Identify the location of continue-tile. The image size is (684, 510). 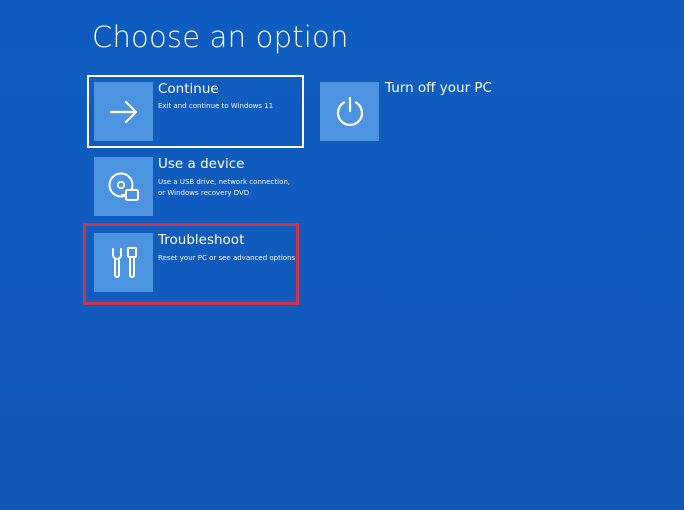
(123, 111).